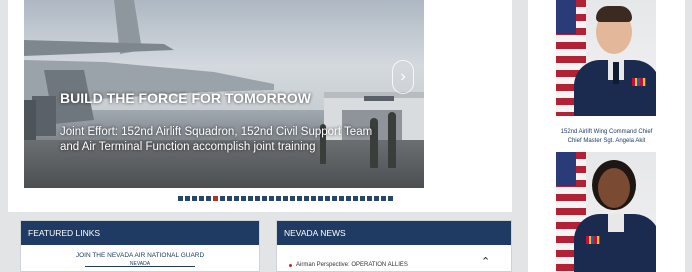  I want to click on join-guard-link: JOIN THE NEVADA AIR NATIONAL GUARD, so click(140, 255).